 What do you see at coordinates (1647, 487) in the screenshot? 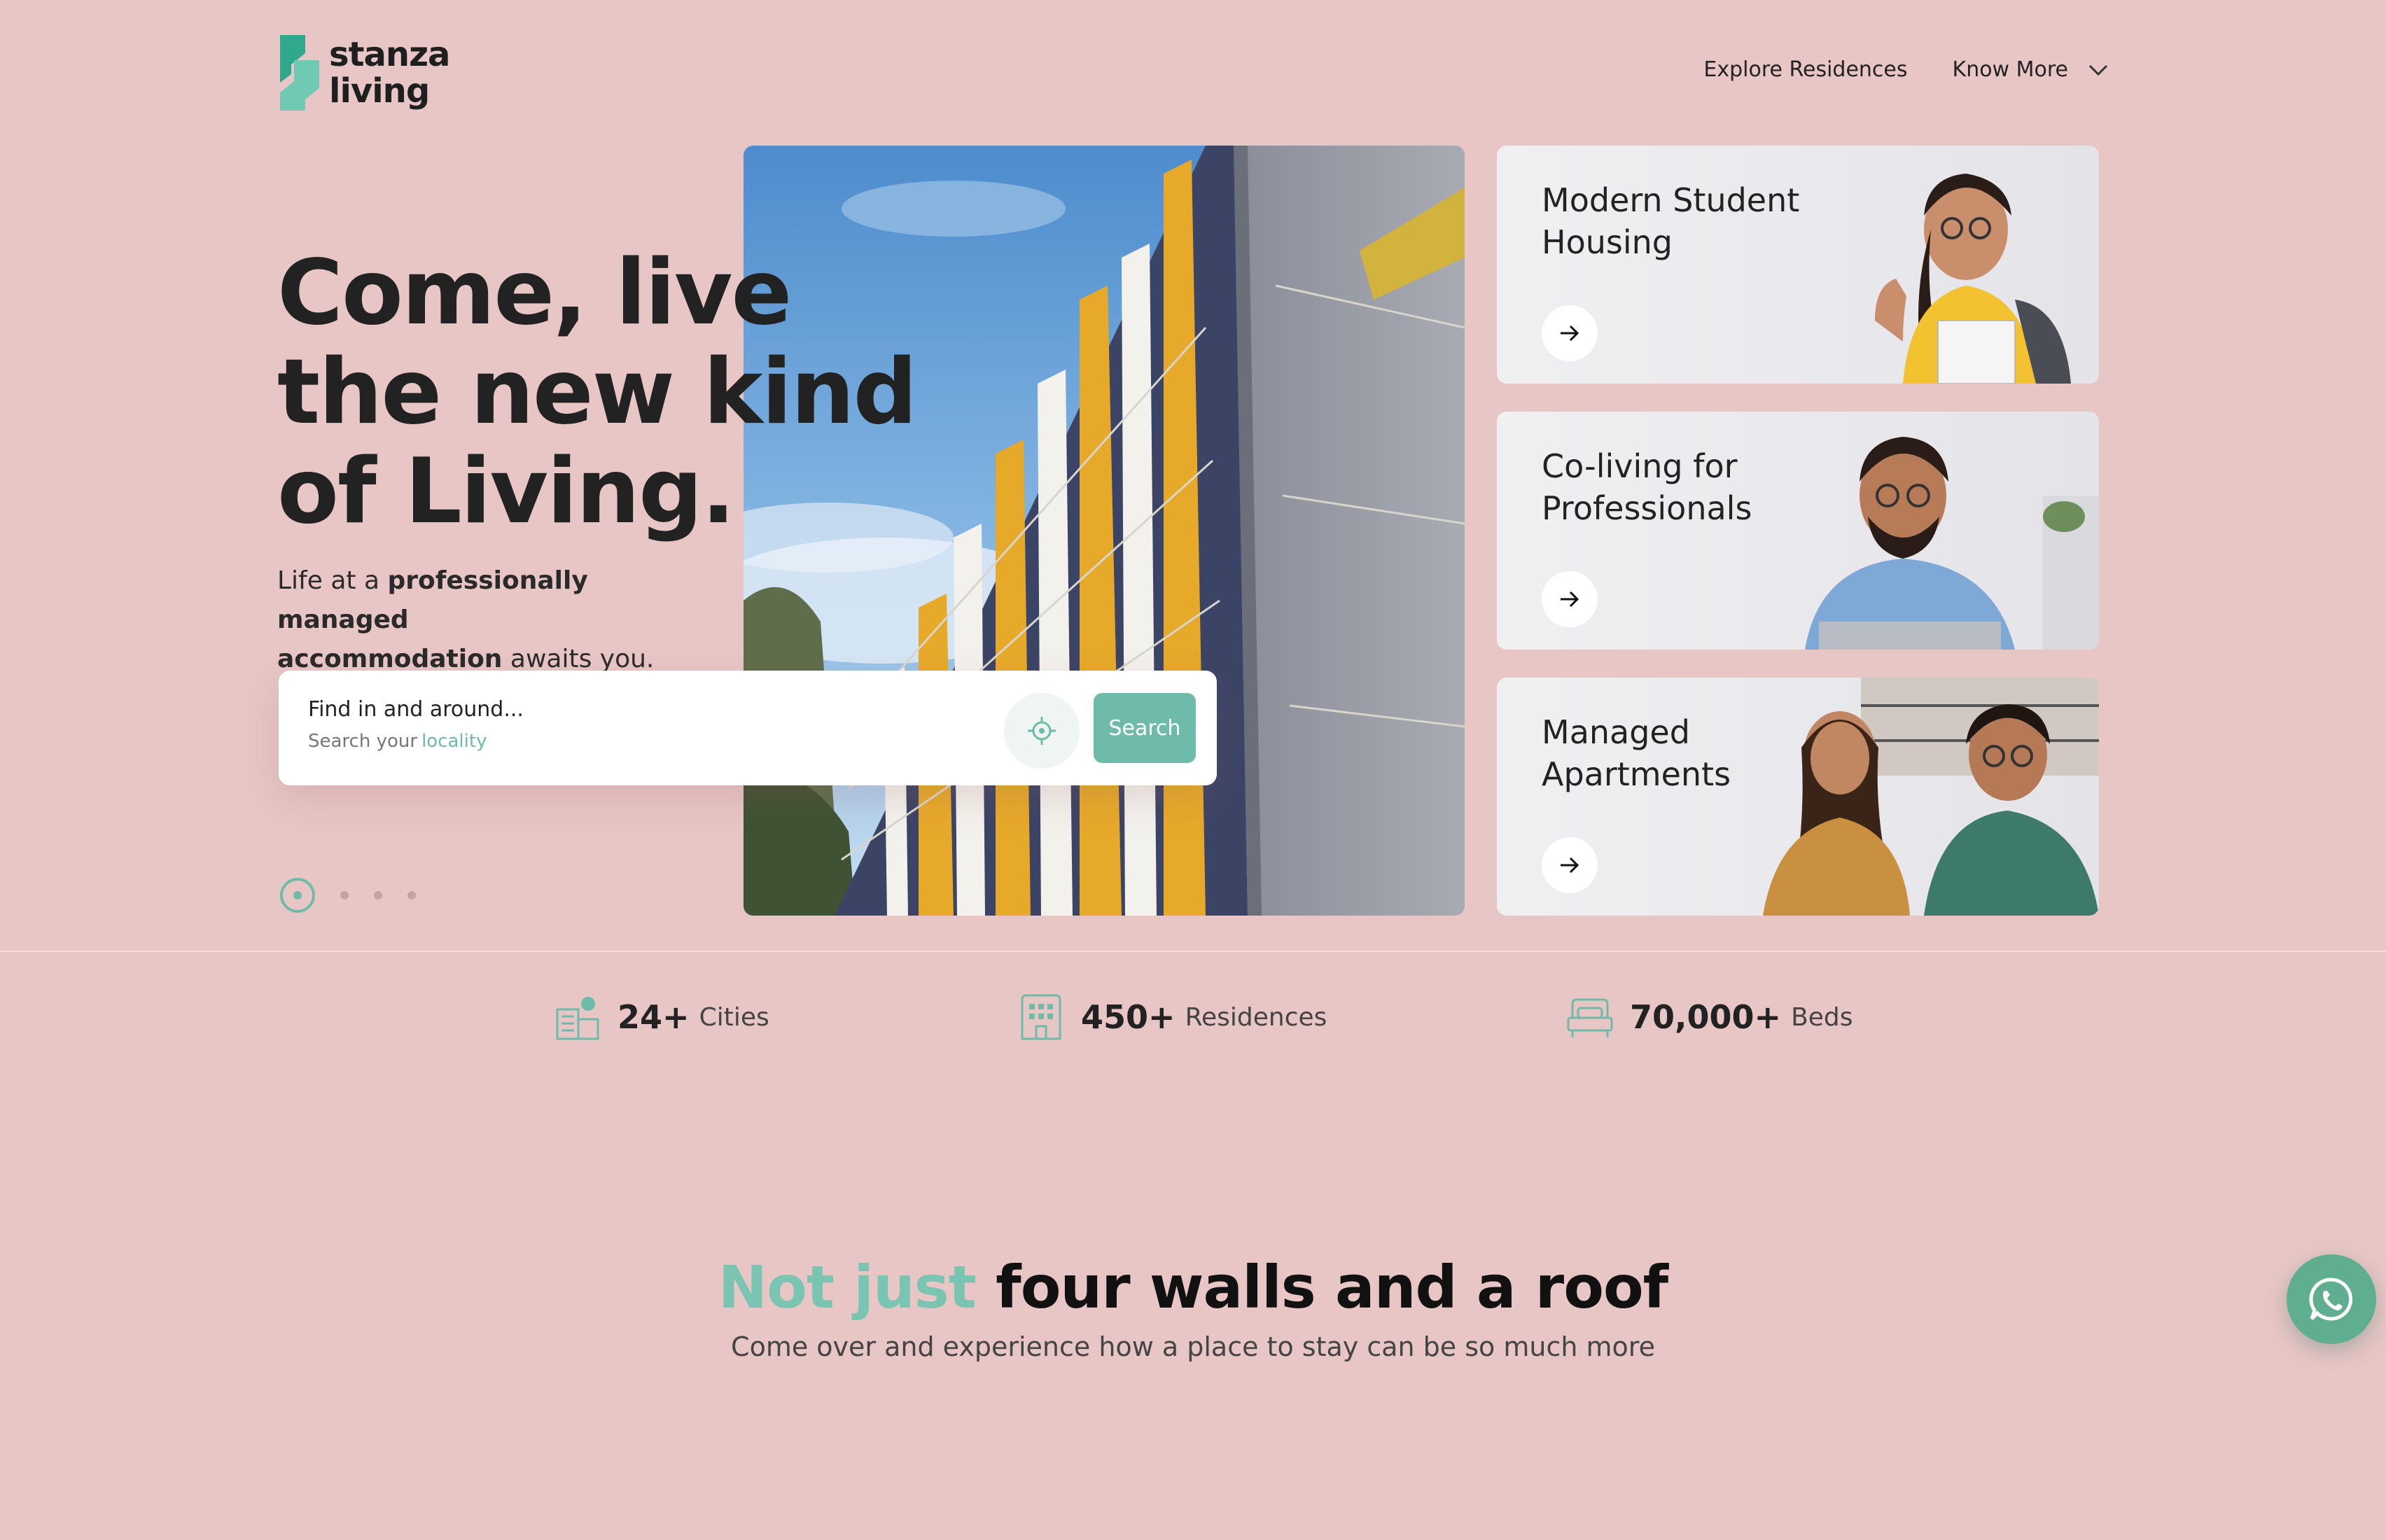
I see `card-title: Co-living for Professionals` at bounding box center [1647, 487].